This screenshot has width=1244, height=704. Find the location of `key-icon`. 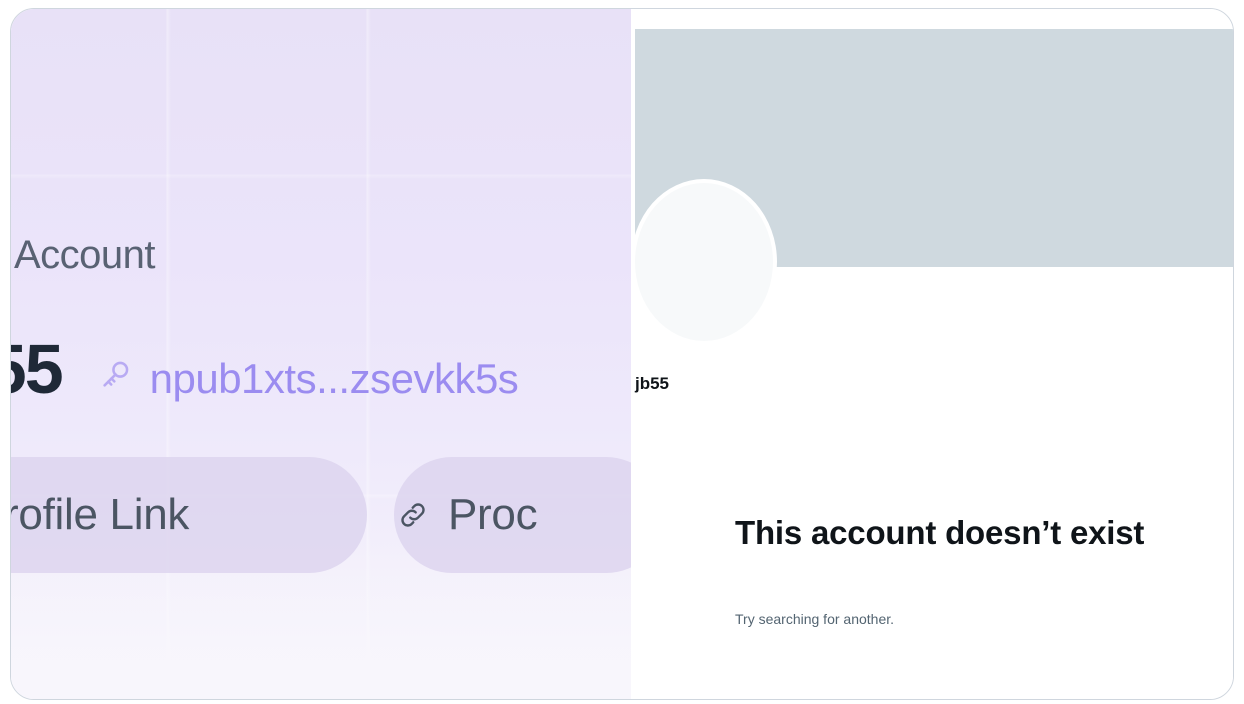

key-icon is located at coordinates (116, 374).